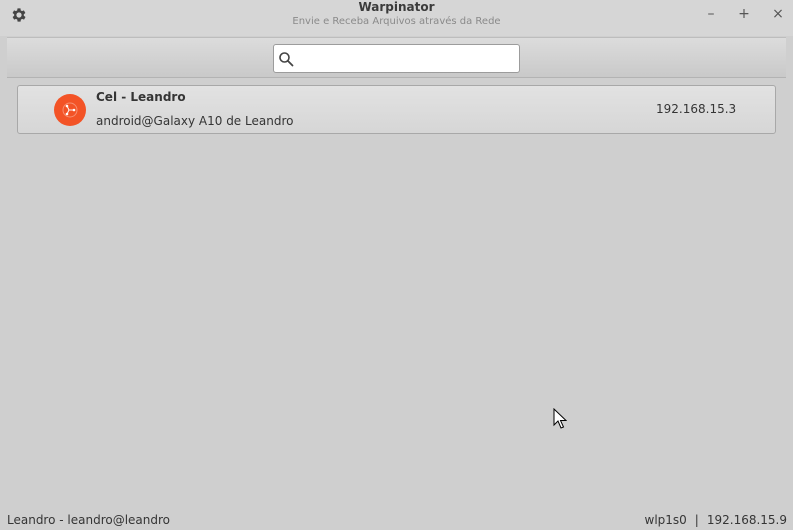  I want to click on search-bar, so click(396, 57).